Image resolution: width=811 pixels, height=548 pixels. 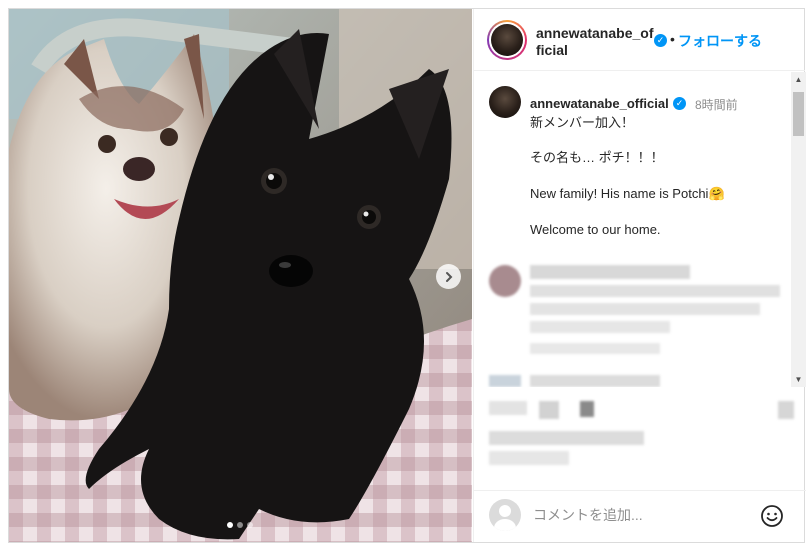 What do you see at coordinates (643, 515) in the screenshot?
I see `comment-input` at bounding box center [643, 515].